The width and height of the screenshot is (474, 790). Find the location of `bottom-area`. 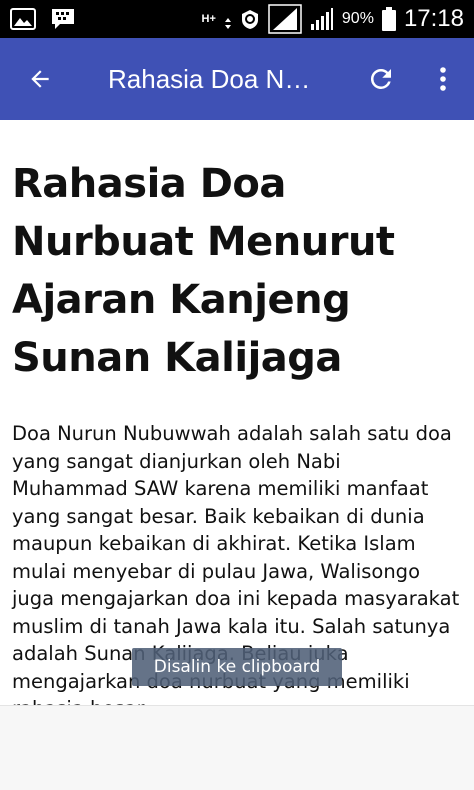

bottom-area is located at coordinates (237, 747).